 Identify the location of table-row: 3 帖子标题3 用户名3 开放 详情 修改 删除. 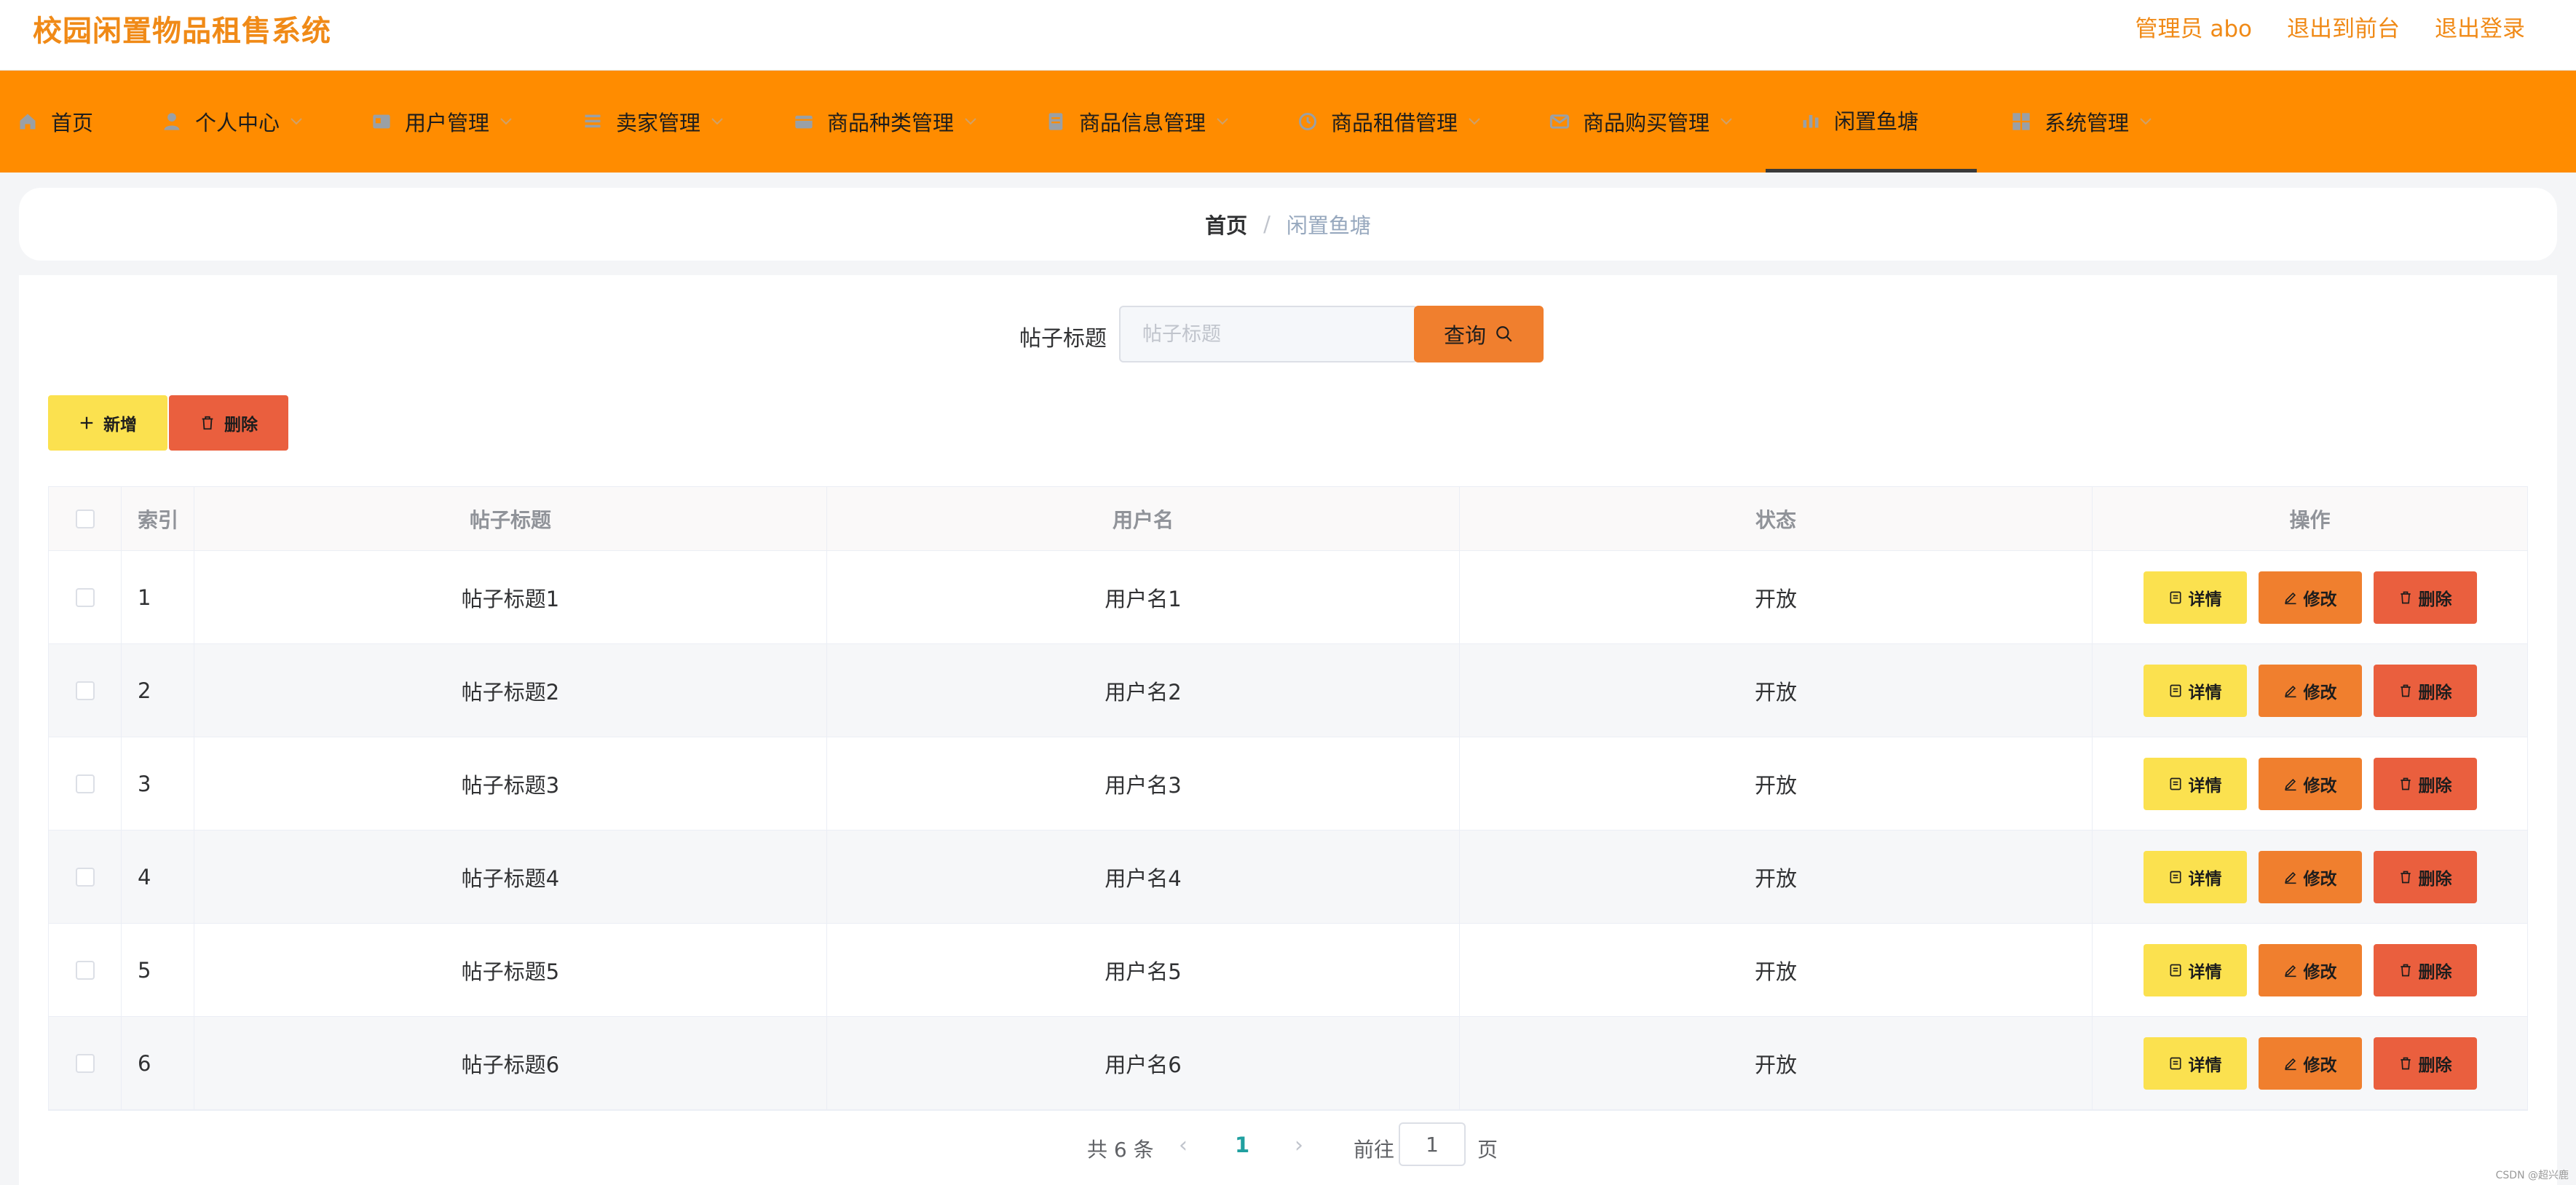
(1288, 784).